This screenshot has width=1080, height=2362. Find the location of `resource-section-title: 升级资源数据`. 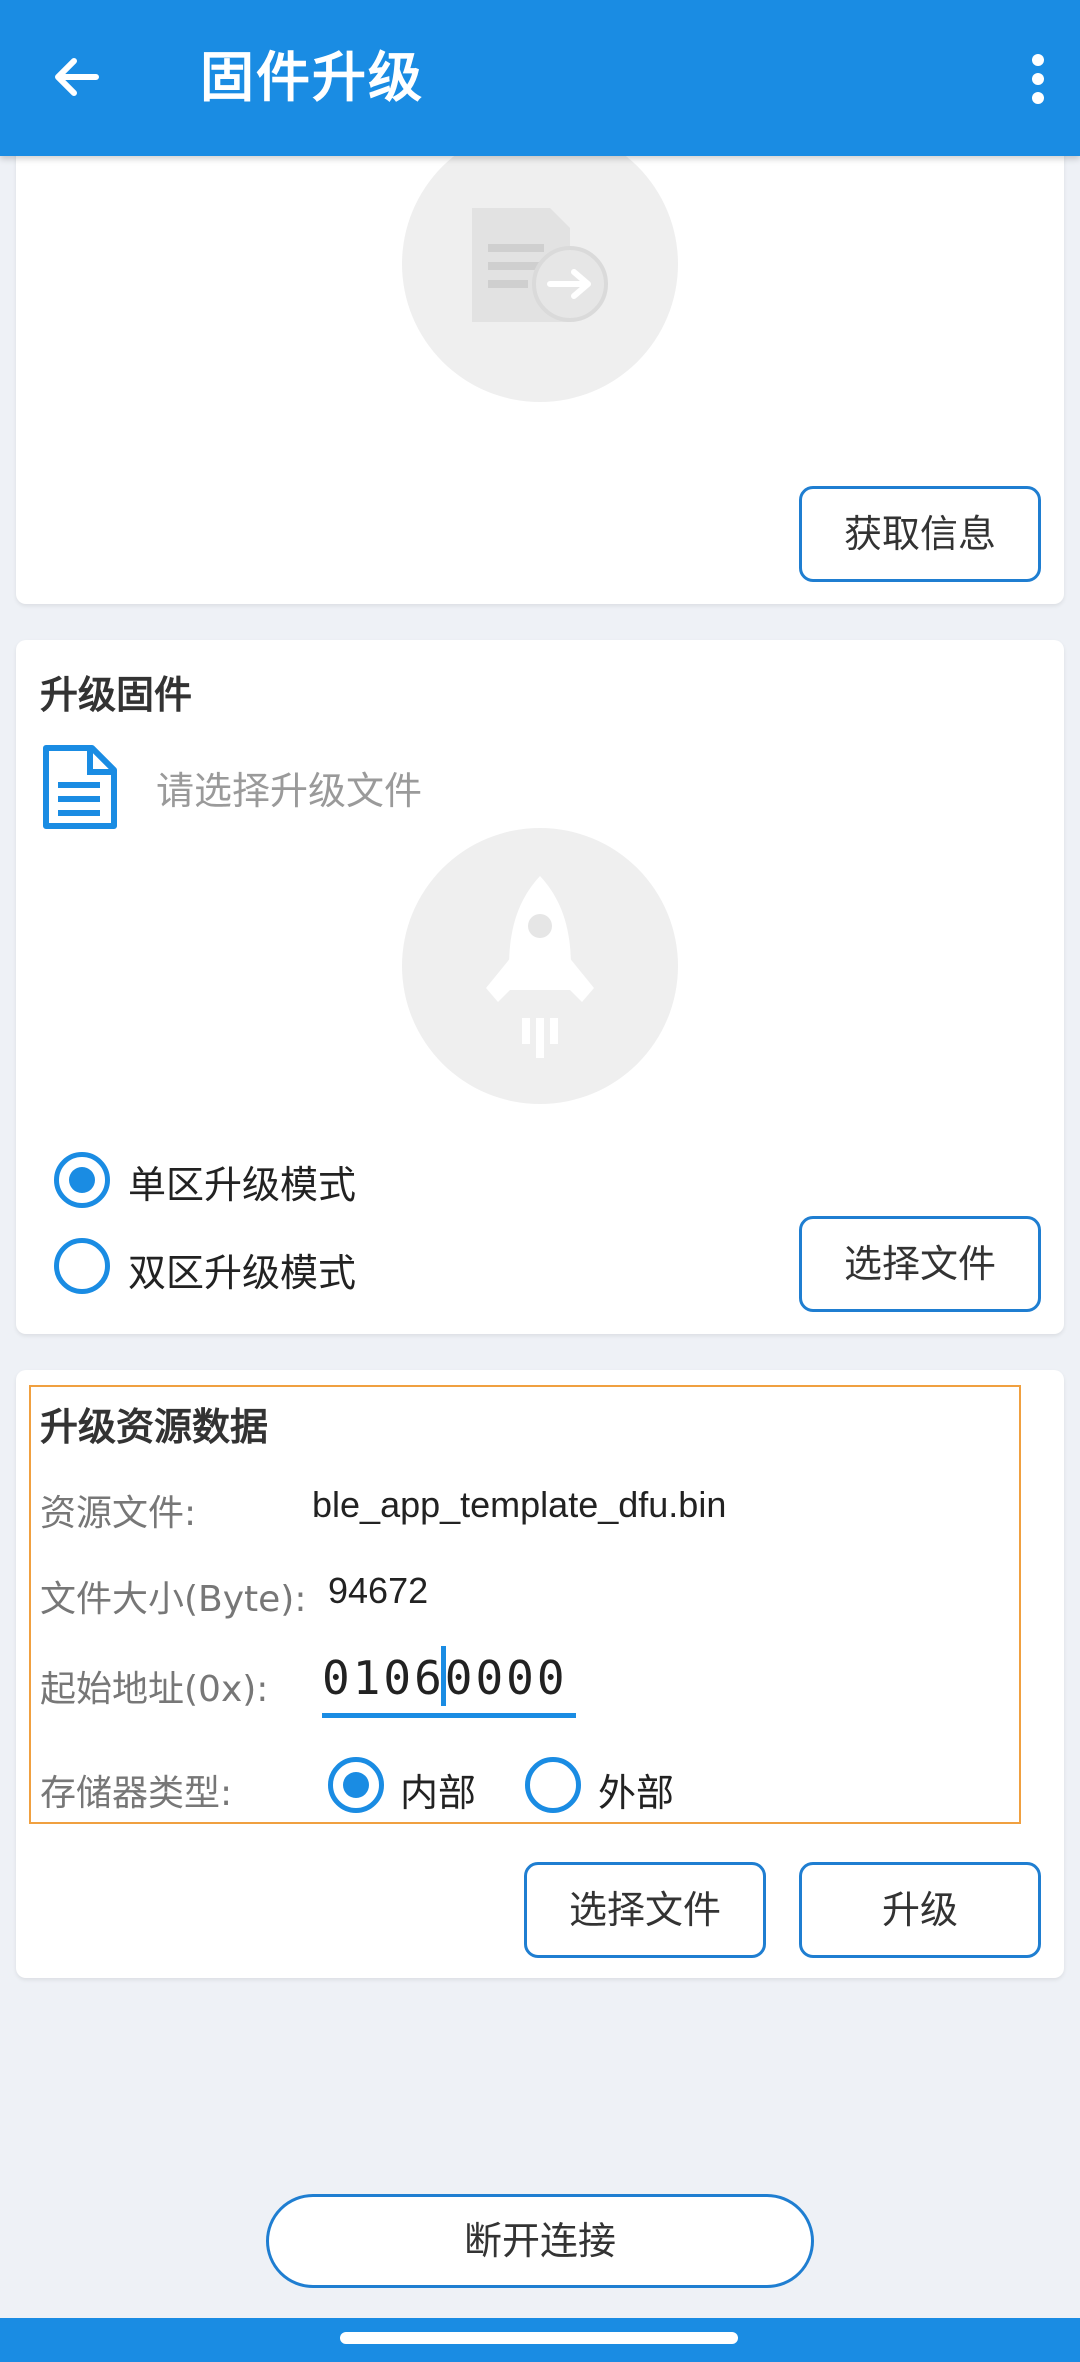

resource-section-title: 升级资源数据 is located at coordinates (154, 1427).